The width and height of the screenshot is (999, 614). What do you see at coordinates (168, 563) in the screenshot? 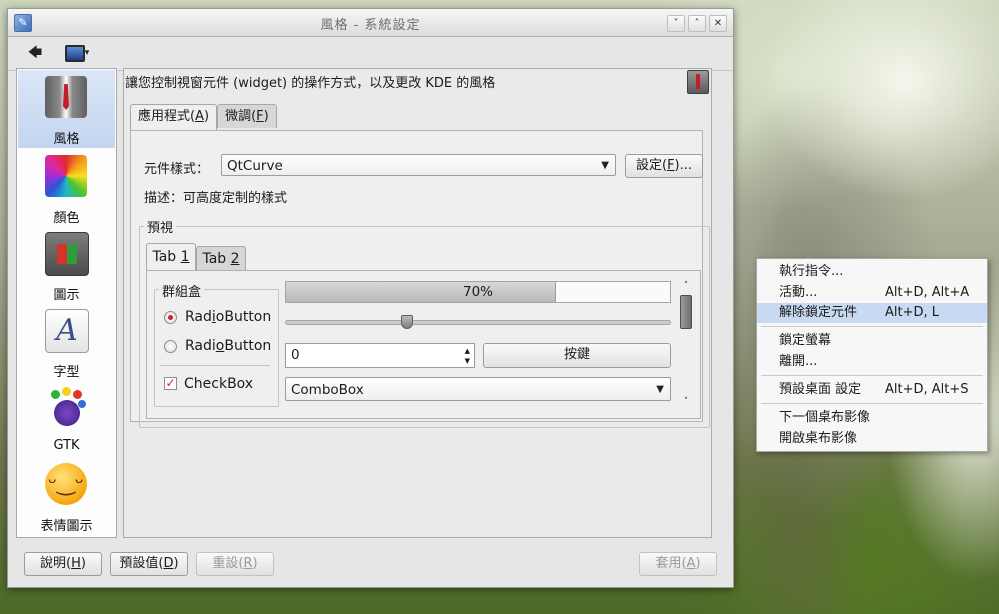
I see `button-mnemonic: D` at bounding box center [168, 563].